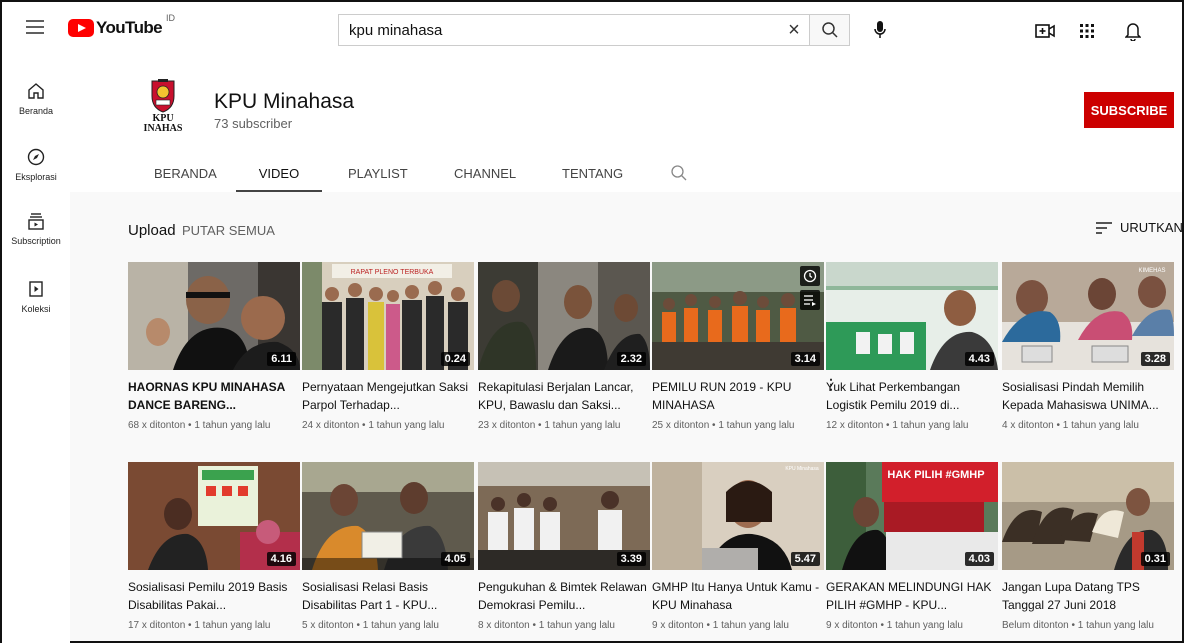 This screenshot has width=1184, height=643. I want to click on sidebar-item-eksplorasi: Eksplorasi, so click(36, 174).